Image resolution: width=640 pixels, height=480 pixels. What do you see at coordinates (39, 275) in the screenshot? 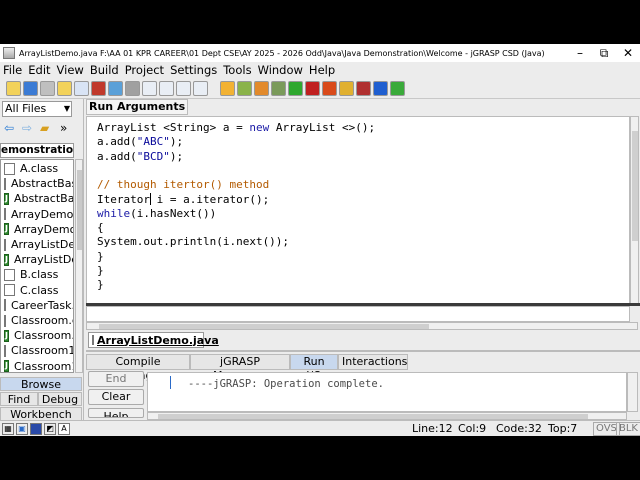
I see `file-name: B.class` at bounding box center [39, 275].